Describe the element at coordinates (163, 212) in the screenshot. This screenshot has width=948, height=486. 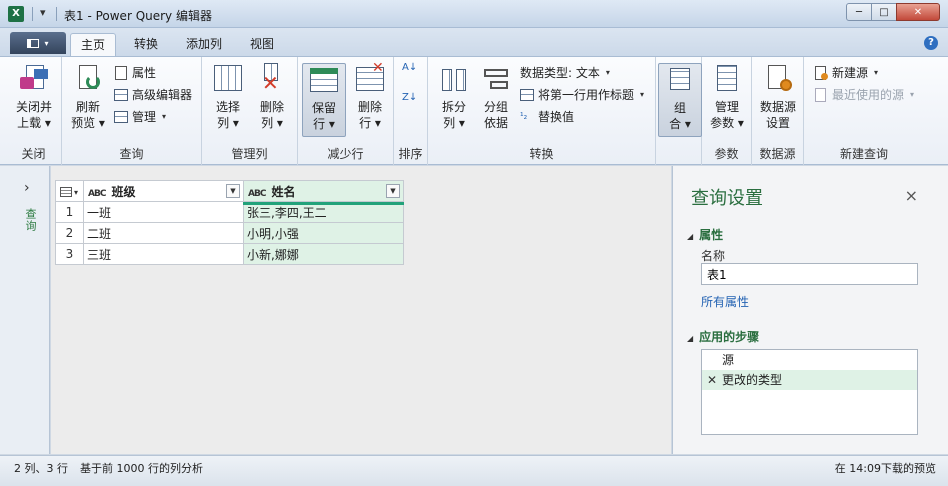
I see `table-cell: 一班` at that location.